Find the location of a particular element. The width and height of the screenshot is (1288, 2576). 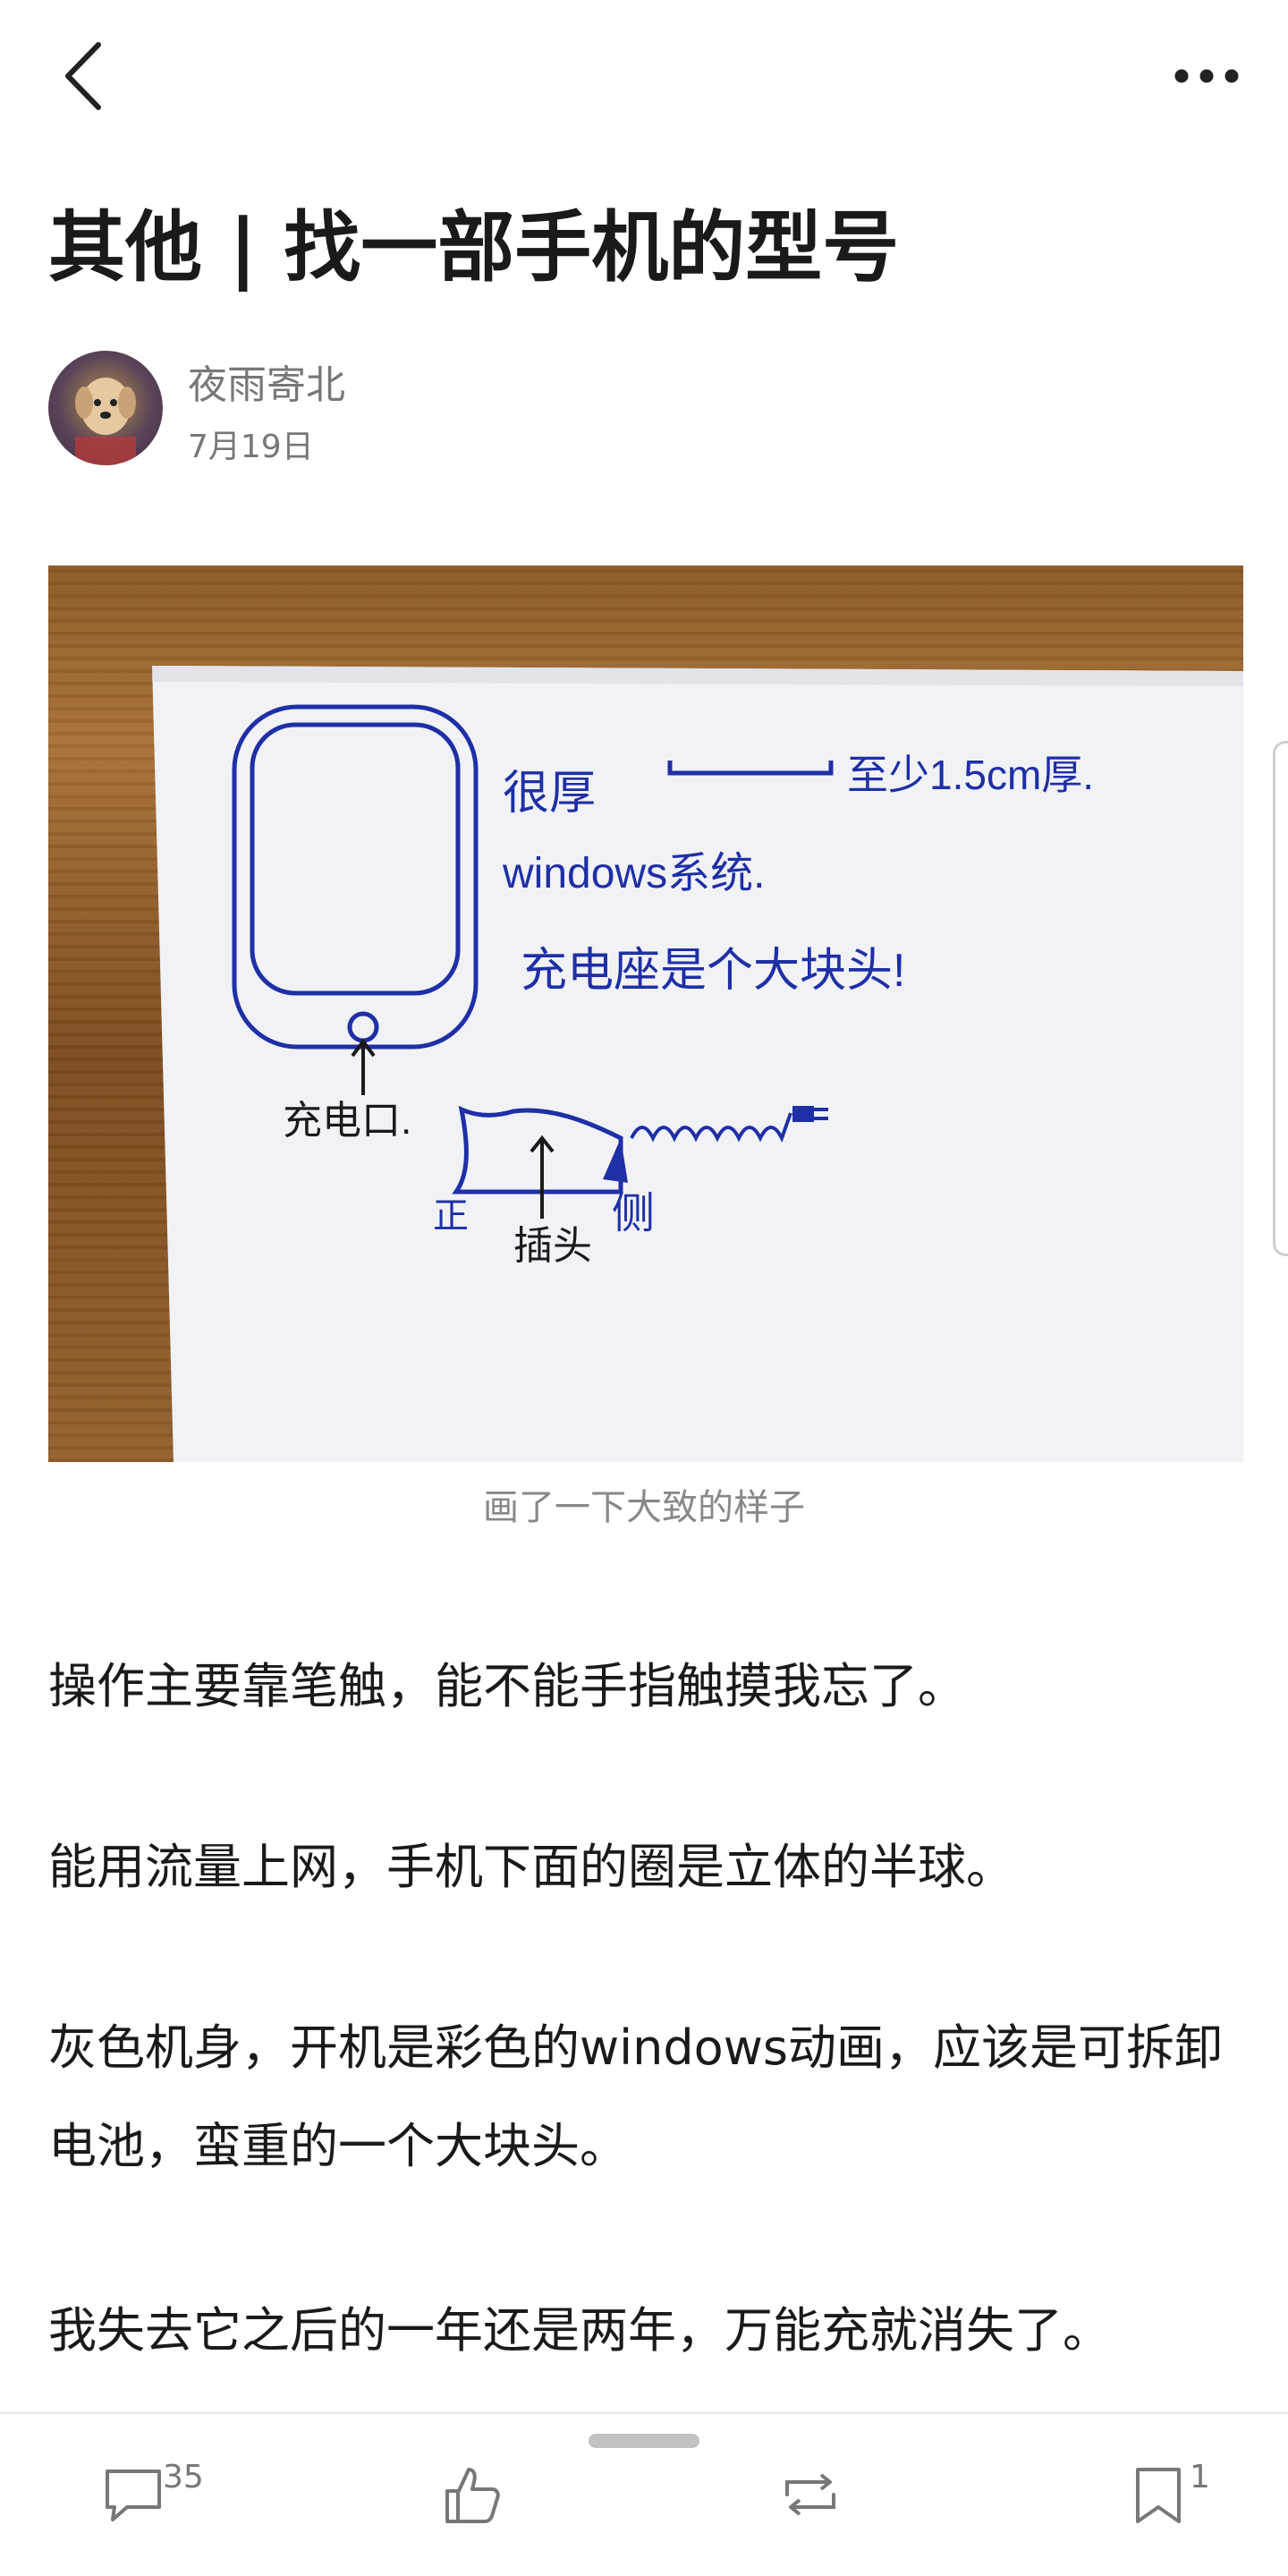

puppy-avatar is located at coordinates (105, 421).